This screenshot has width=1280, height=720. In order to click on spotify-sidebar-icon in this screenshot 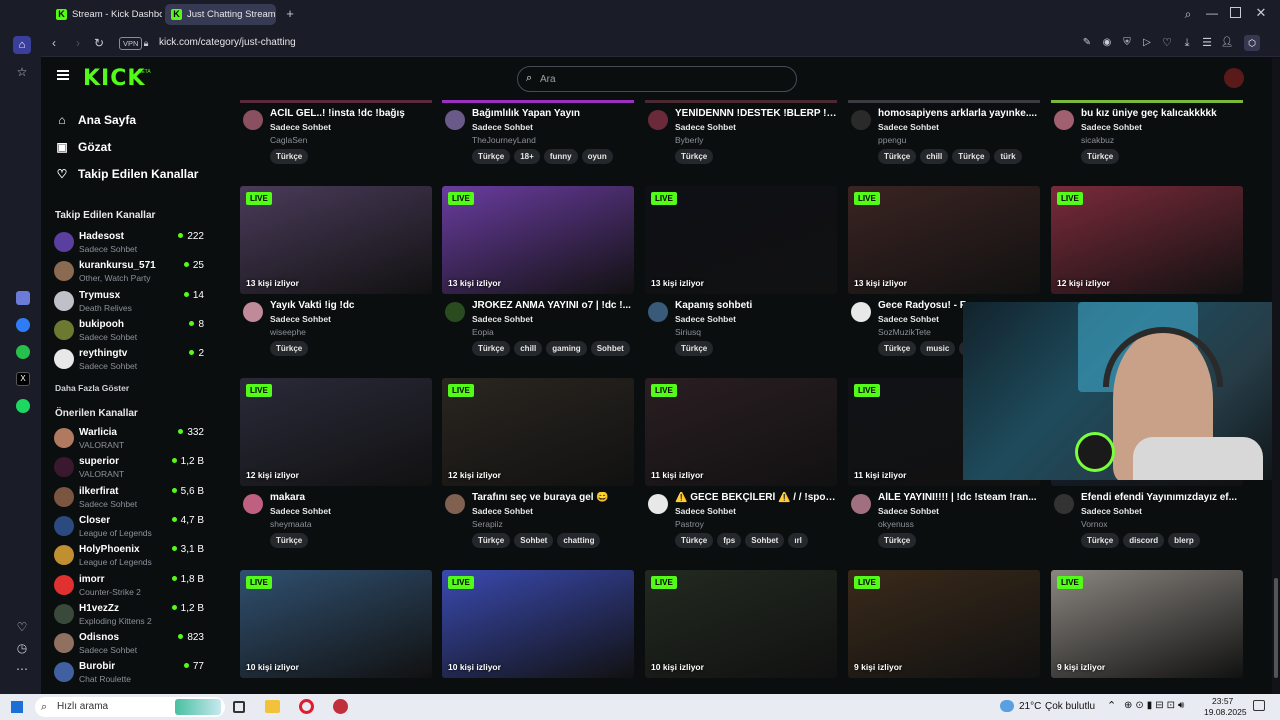, I will do `click(23, 406)`.